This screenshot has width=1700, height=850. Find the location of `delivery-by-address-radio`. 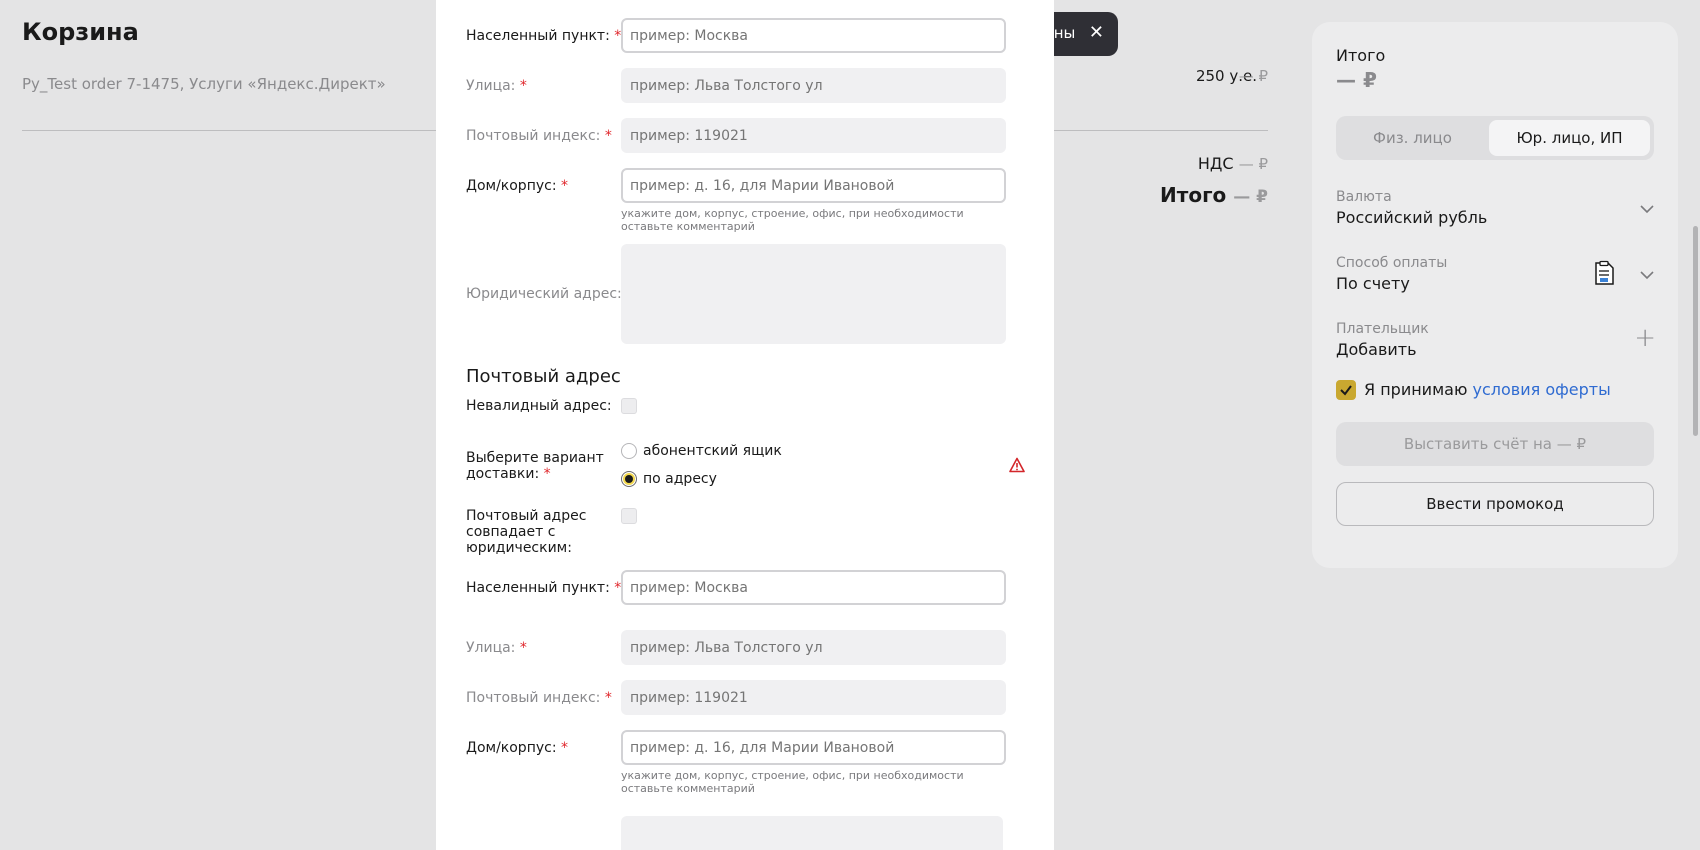

delivery-by-address-radio is located at coordinates (629, 479).